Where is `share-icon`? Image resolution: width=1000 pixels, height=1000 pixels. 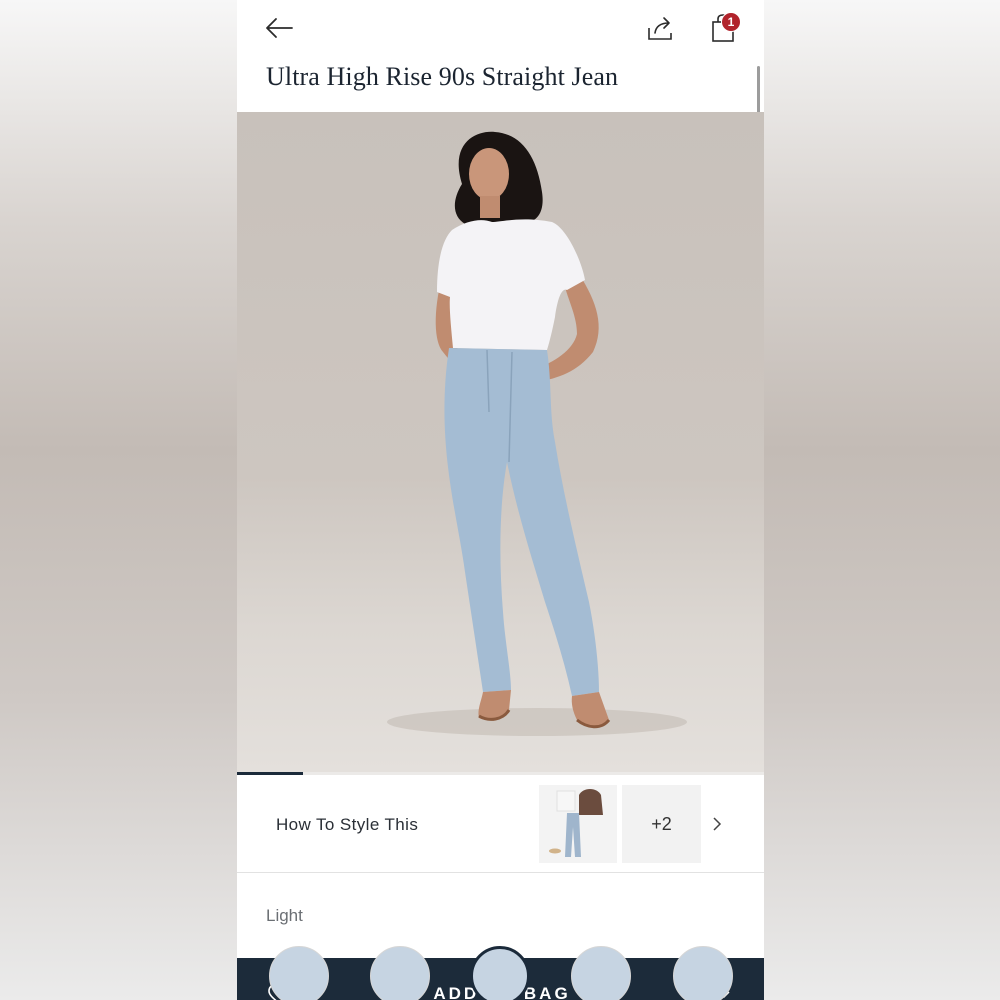 share-icon is located at coordinates (660, 28).